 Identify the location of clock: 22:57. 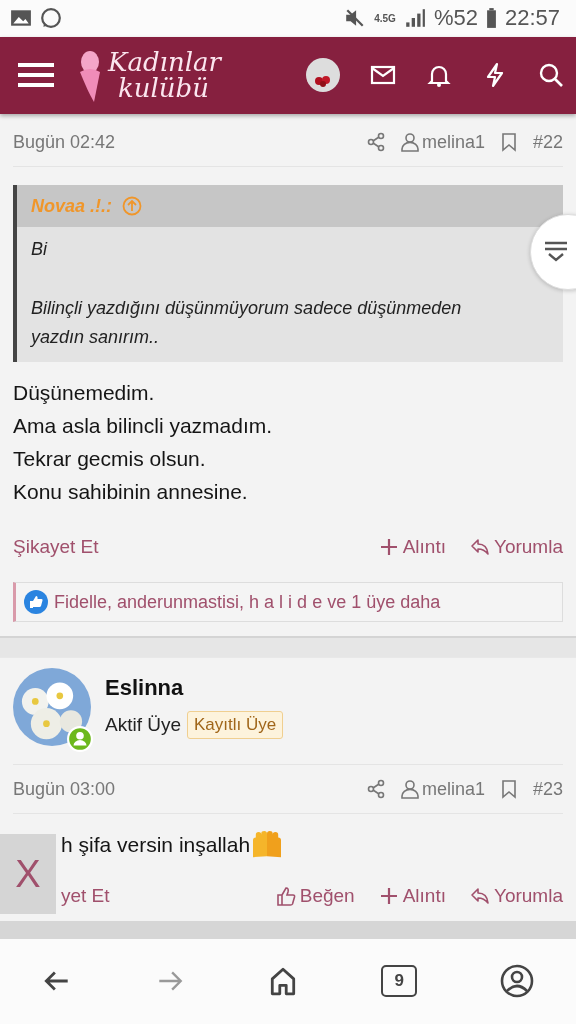
(532, 18).